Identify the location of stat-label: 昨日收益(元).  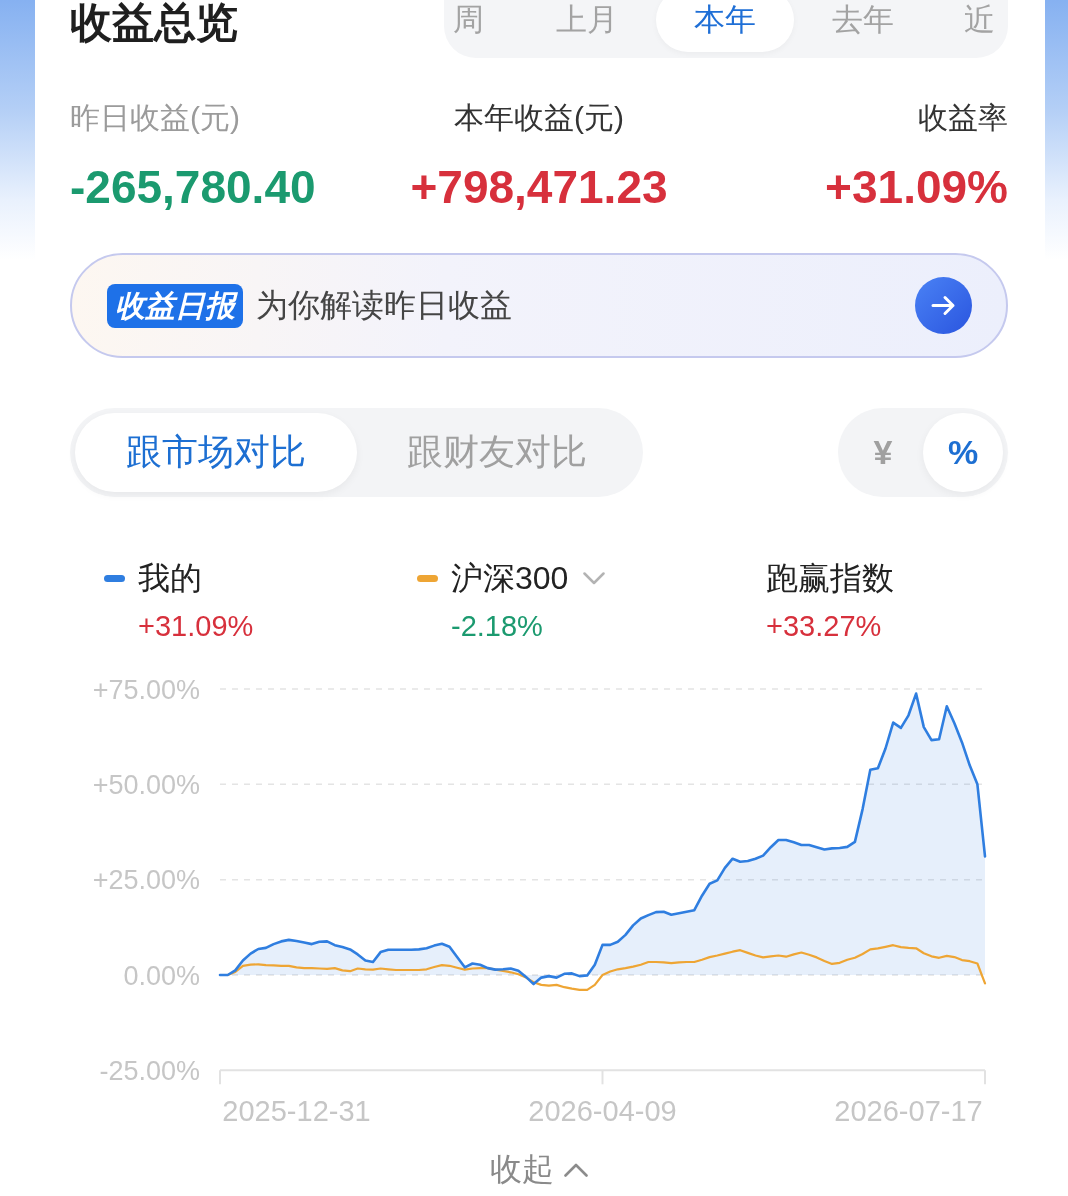
(155, 118).